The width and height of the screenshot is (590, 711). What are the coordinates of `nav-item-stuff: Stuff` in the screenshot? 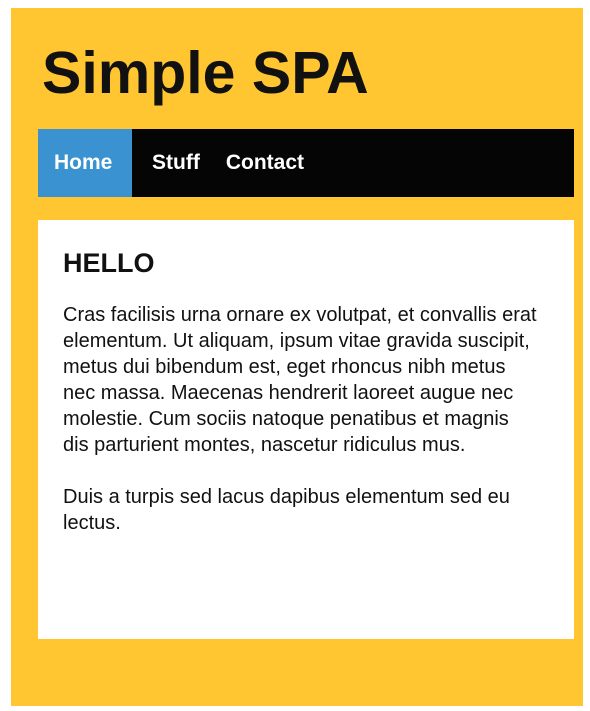 It's located at (166, 163).